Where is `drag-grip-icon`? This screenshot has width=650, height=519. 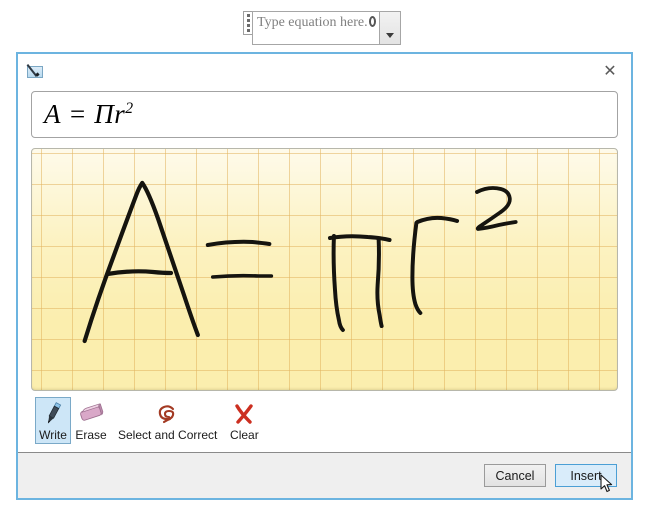 drag-grip-icon is located at coordinates (247, 23).